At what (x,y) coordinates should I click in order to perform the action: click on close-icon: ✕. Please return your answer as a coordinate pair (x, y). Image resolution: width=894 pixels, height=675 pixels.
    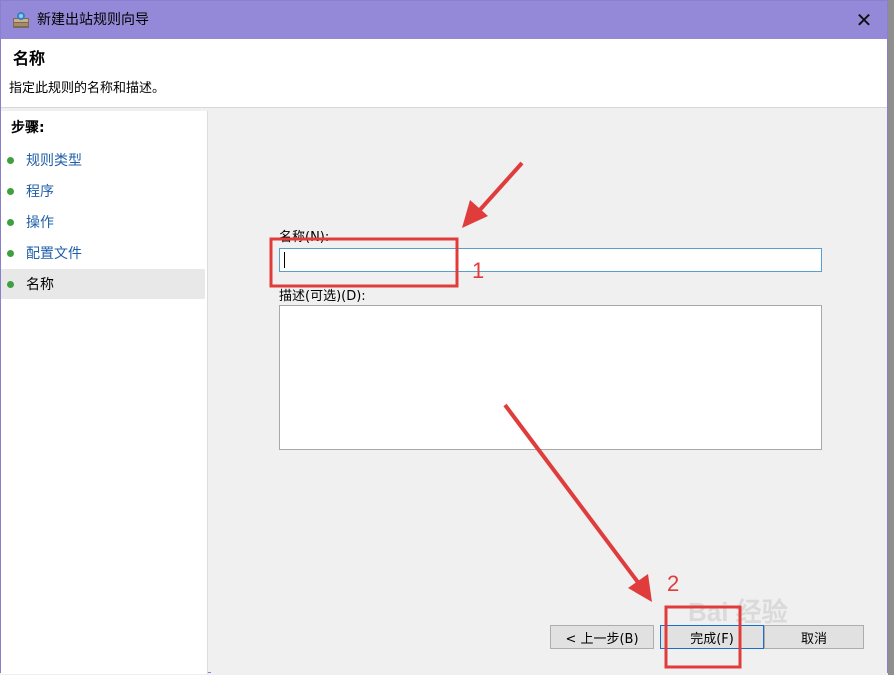
    Looking at the image, I should click on (864, 20).